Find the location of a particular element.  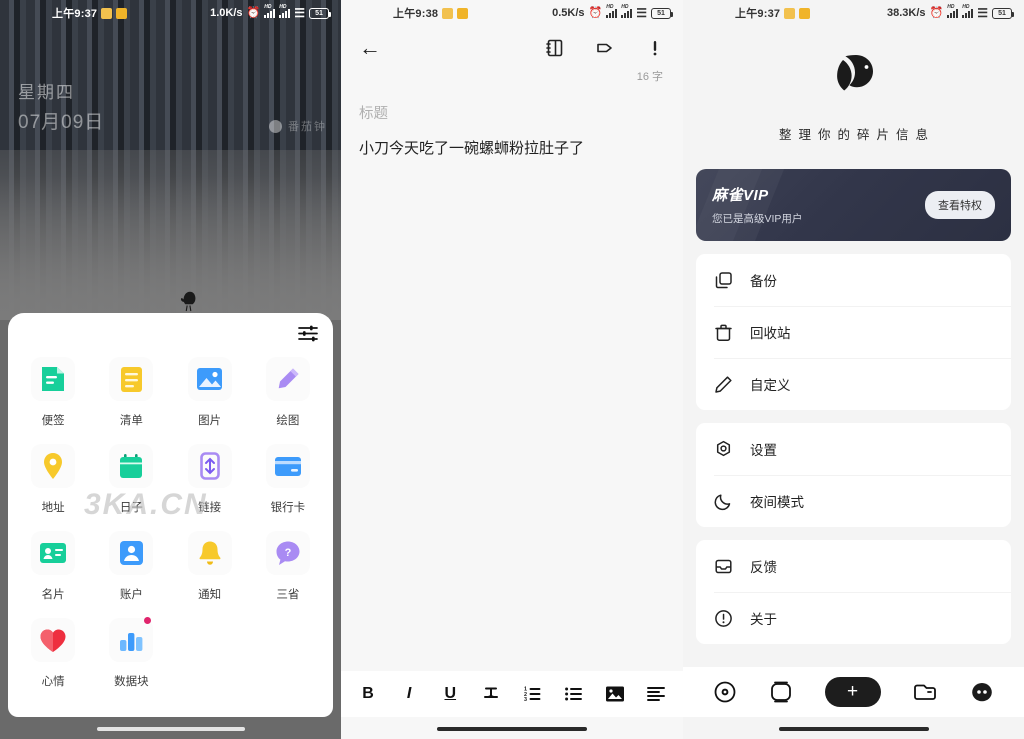

bold-button: B is located at coordinates (368, 694).